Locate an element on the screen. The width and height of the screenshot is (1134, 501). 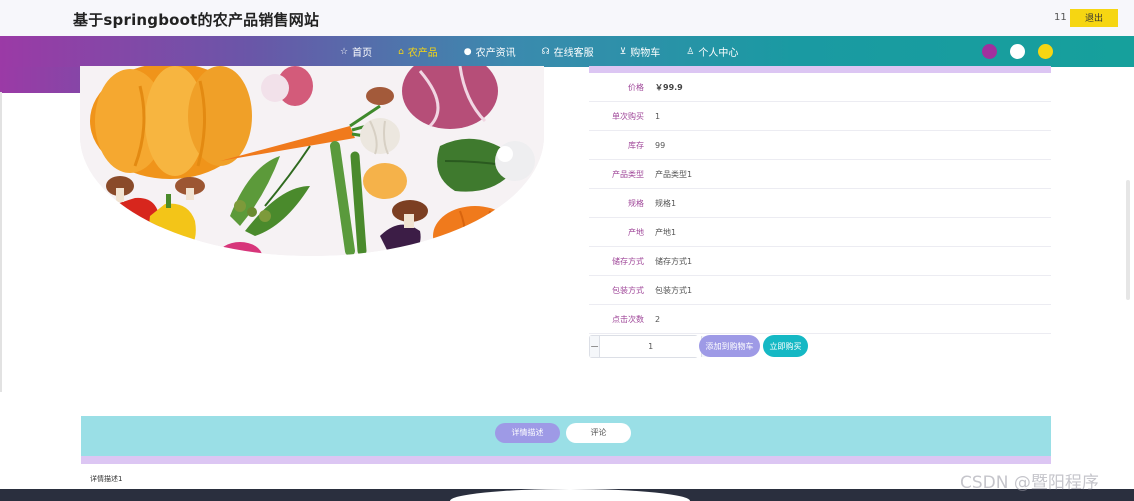
detail-label: 库存 is located at coordinates (636, 145).